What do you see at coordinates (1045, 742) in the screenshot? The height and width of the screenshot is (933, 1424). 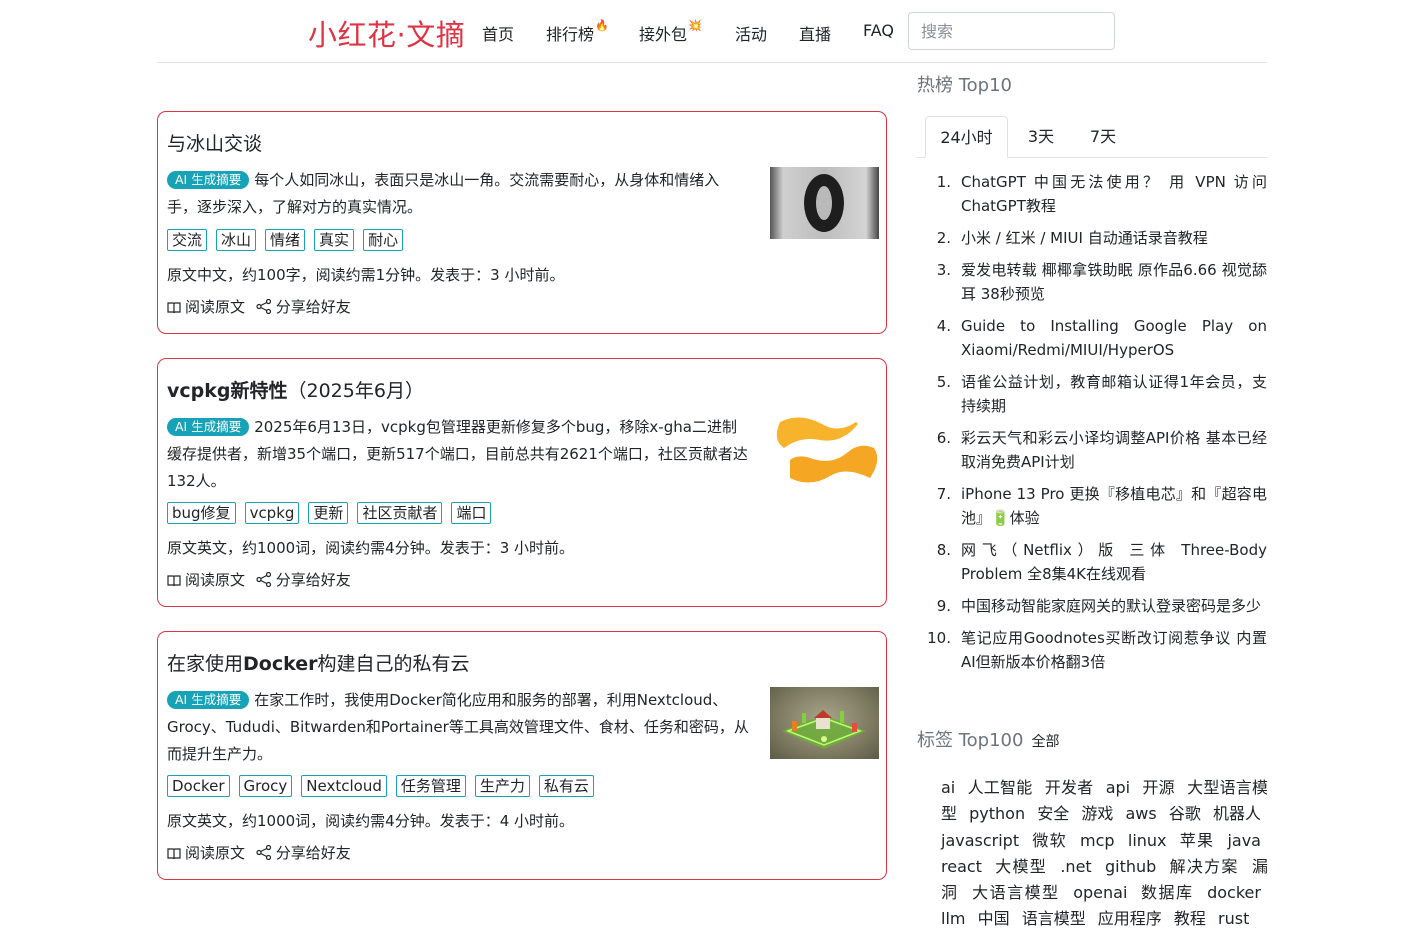 I see `all-tags-link: 全部` at bounding box center [1045, 742].